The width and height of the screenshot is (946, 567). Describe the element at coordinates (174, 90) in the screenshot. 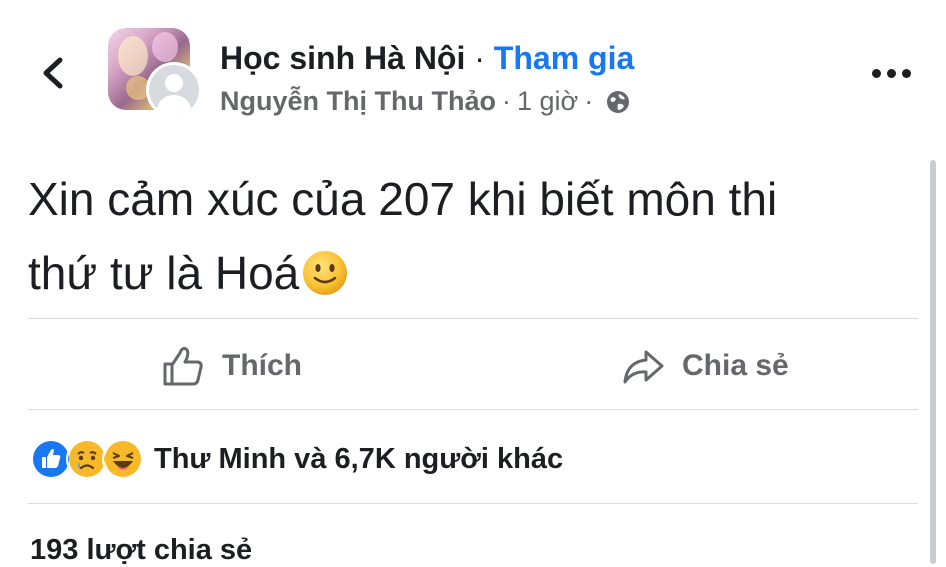

I see `author-avatar` at that location.